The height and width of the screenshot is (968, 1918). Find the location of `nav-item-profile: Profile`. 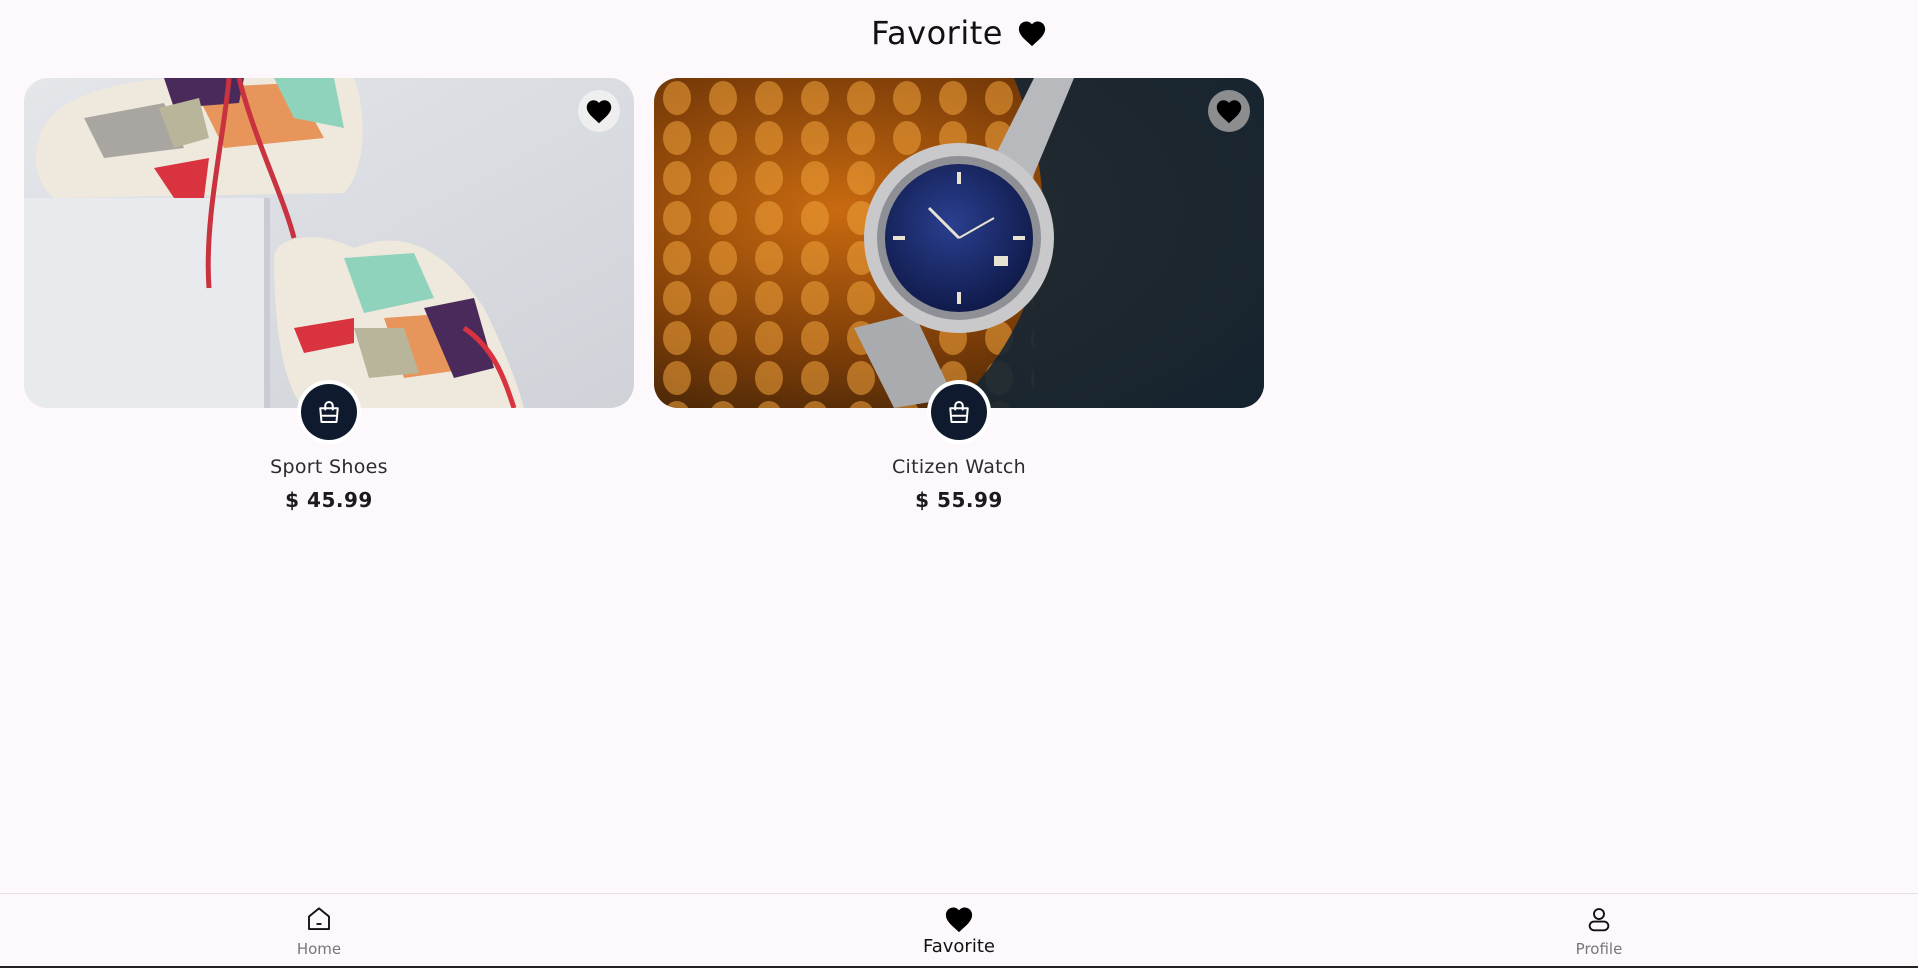

nav-item-profile: Profile is located at coordinates (1599, 931).